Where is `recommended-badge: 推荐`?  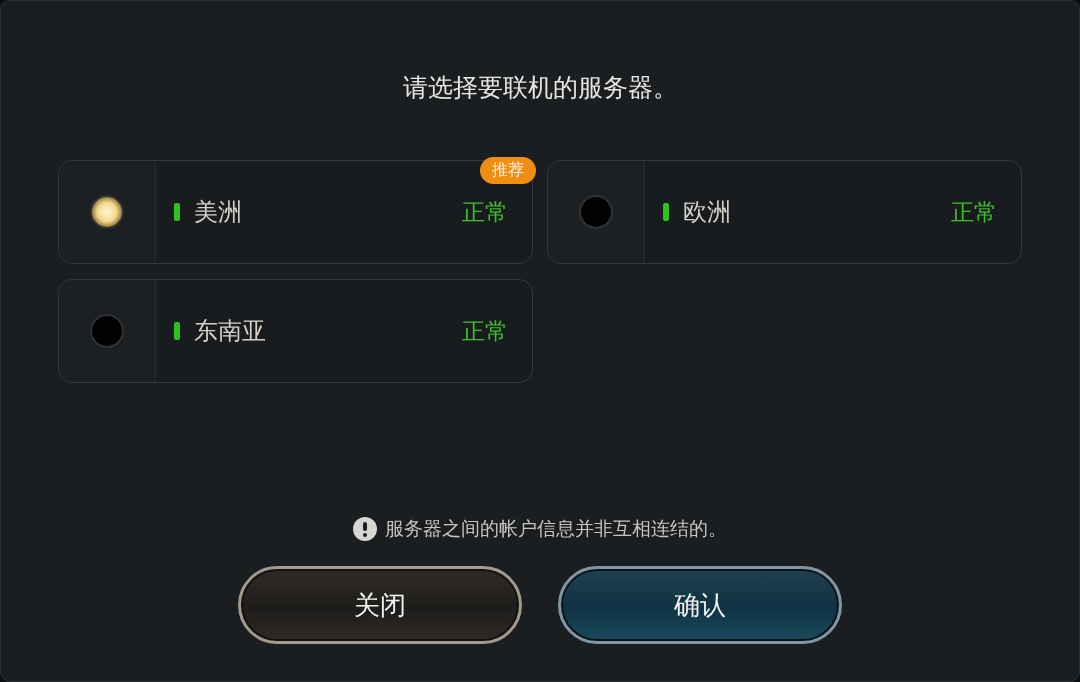
recommended-badge: 推荐 is located at coordinates (508, 170).